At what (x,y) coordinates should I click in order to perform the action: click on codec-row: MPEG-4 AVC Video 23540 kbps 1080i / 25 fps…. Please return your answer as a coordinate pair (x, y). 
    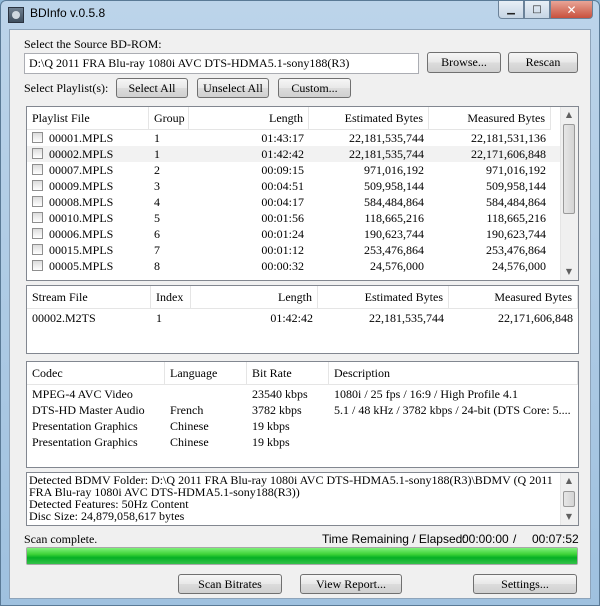
    Looking at the image, I should click on (302, 394).